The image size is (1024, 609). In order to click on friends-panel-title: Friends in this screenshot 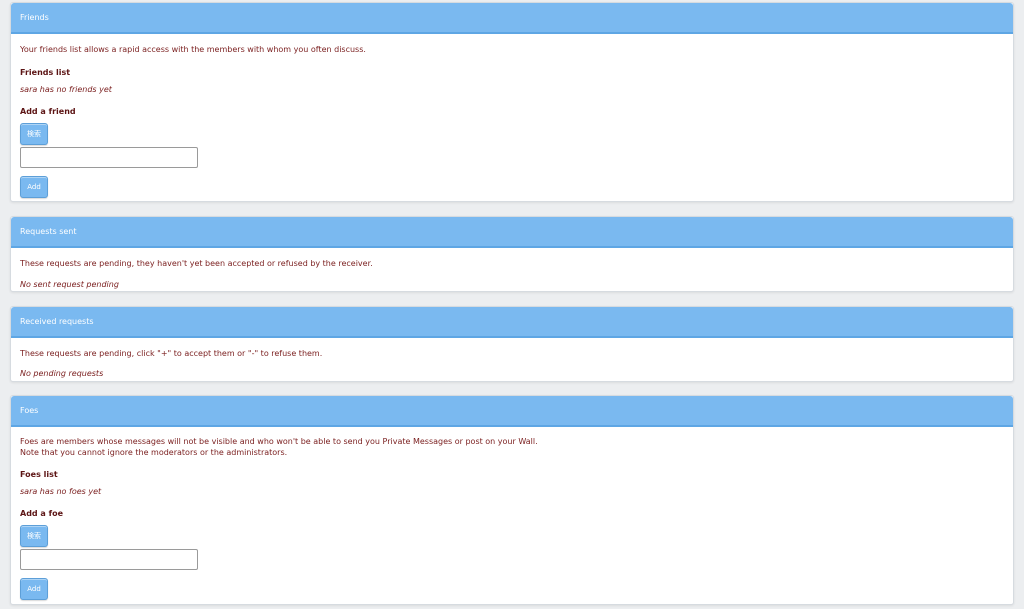, I will do `click(512, 18)`.